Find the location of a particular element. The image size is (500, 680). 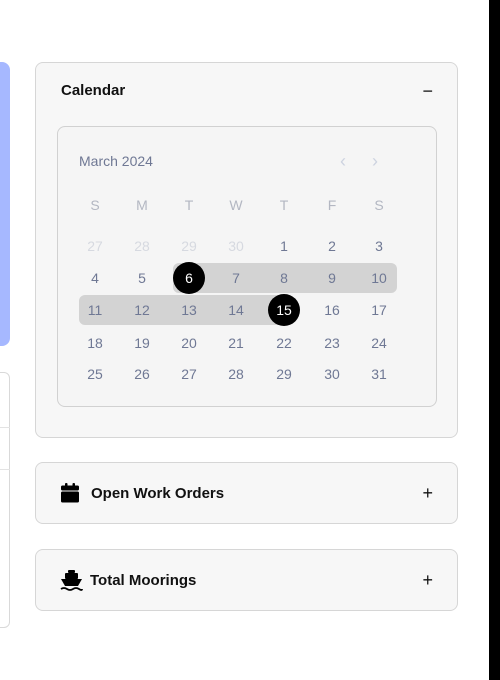

collapse-calendar-button: − is located at coordinates (427, 91).